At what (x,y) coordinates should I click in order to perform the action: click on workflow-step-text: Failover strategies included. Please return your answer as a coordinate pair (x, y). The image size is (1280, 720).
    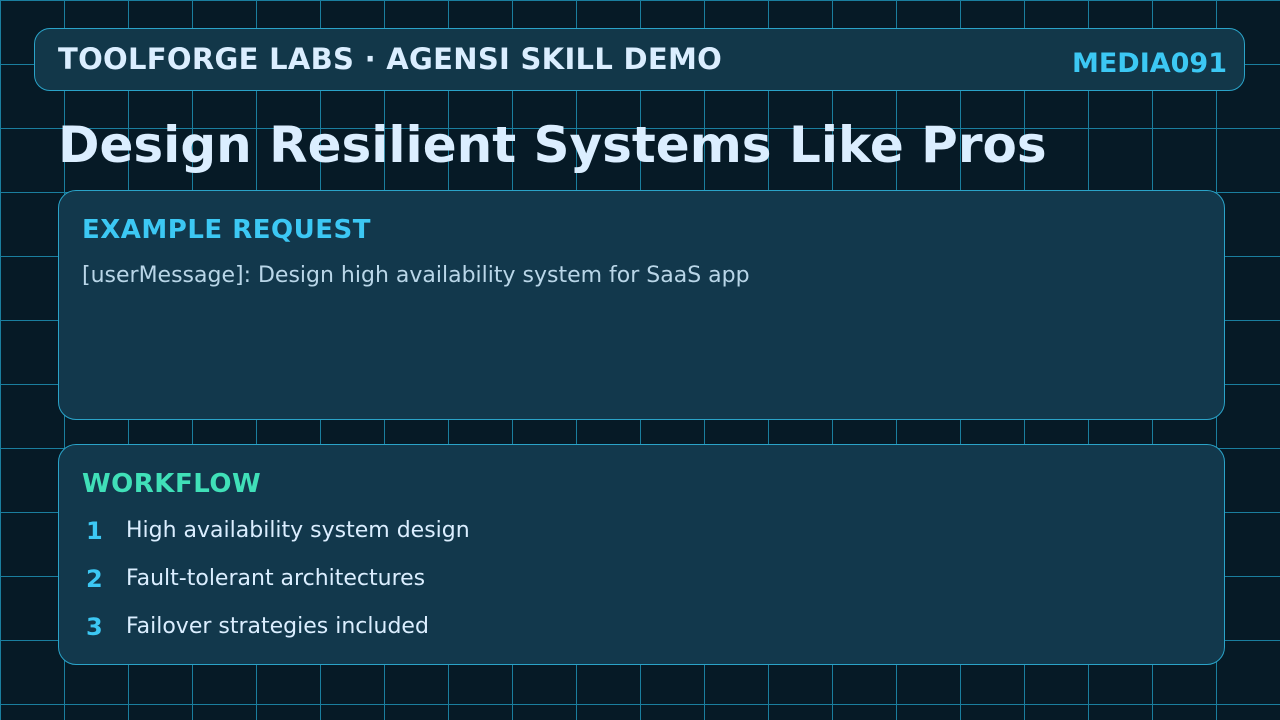
    Looking at the image, I should click on (277, 626).